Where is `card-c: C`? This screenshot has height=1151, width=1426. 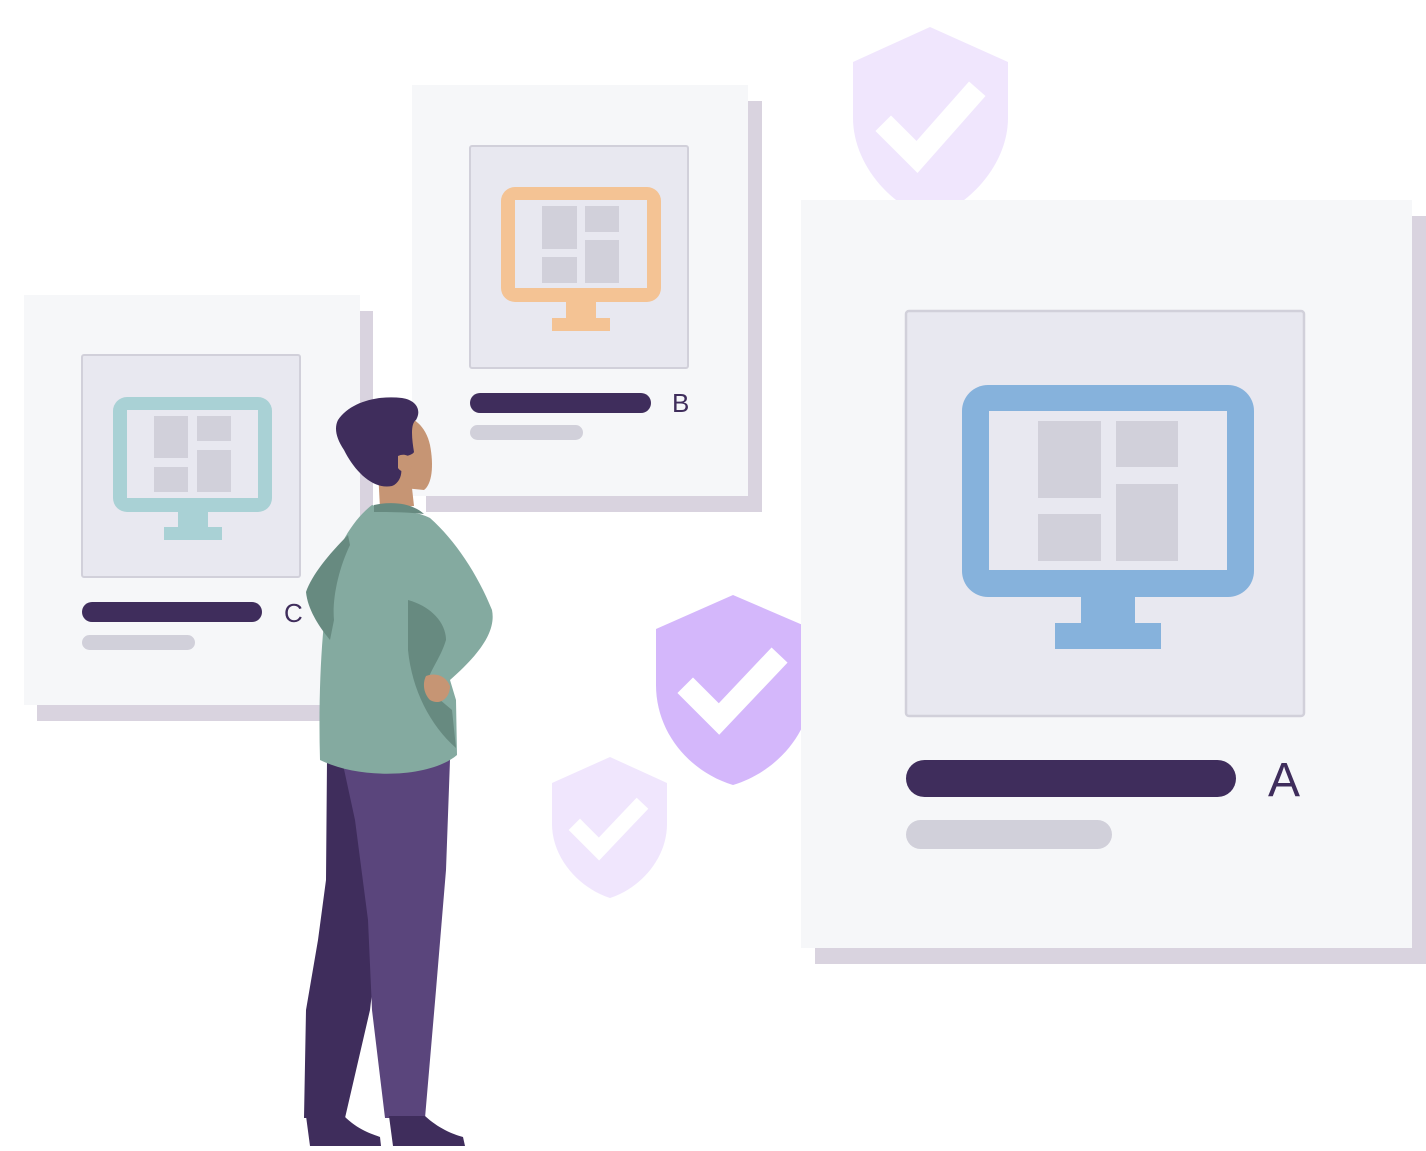 card-c: C is located at coordinates (198, 508).